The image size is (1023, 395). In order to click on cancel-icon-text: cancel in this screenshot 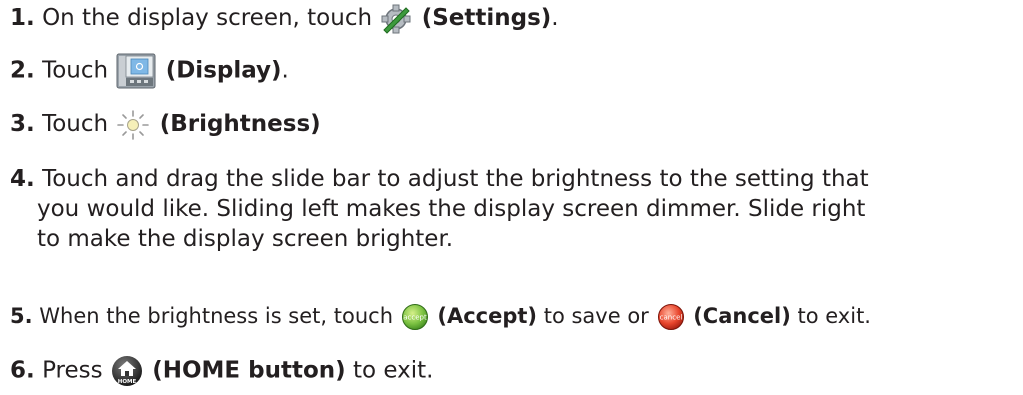, I will do `click(670, 318)`.